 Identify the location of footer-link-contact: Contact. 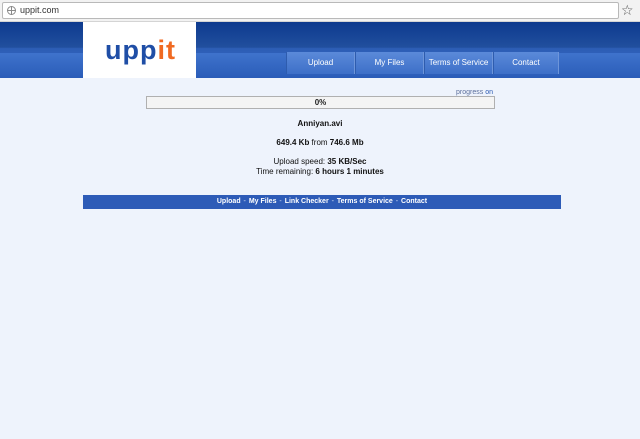
(414, 201).